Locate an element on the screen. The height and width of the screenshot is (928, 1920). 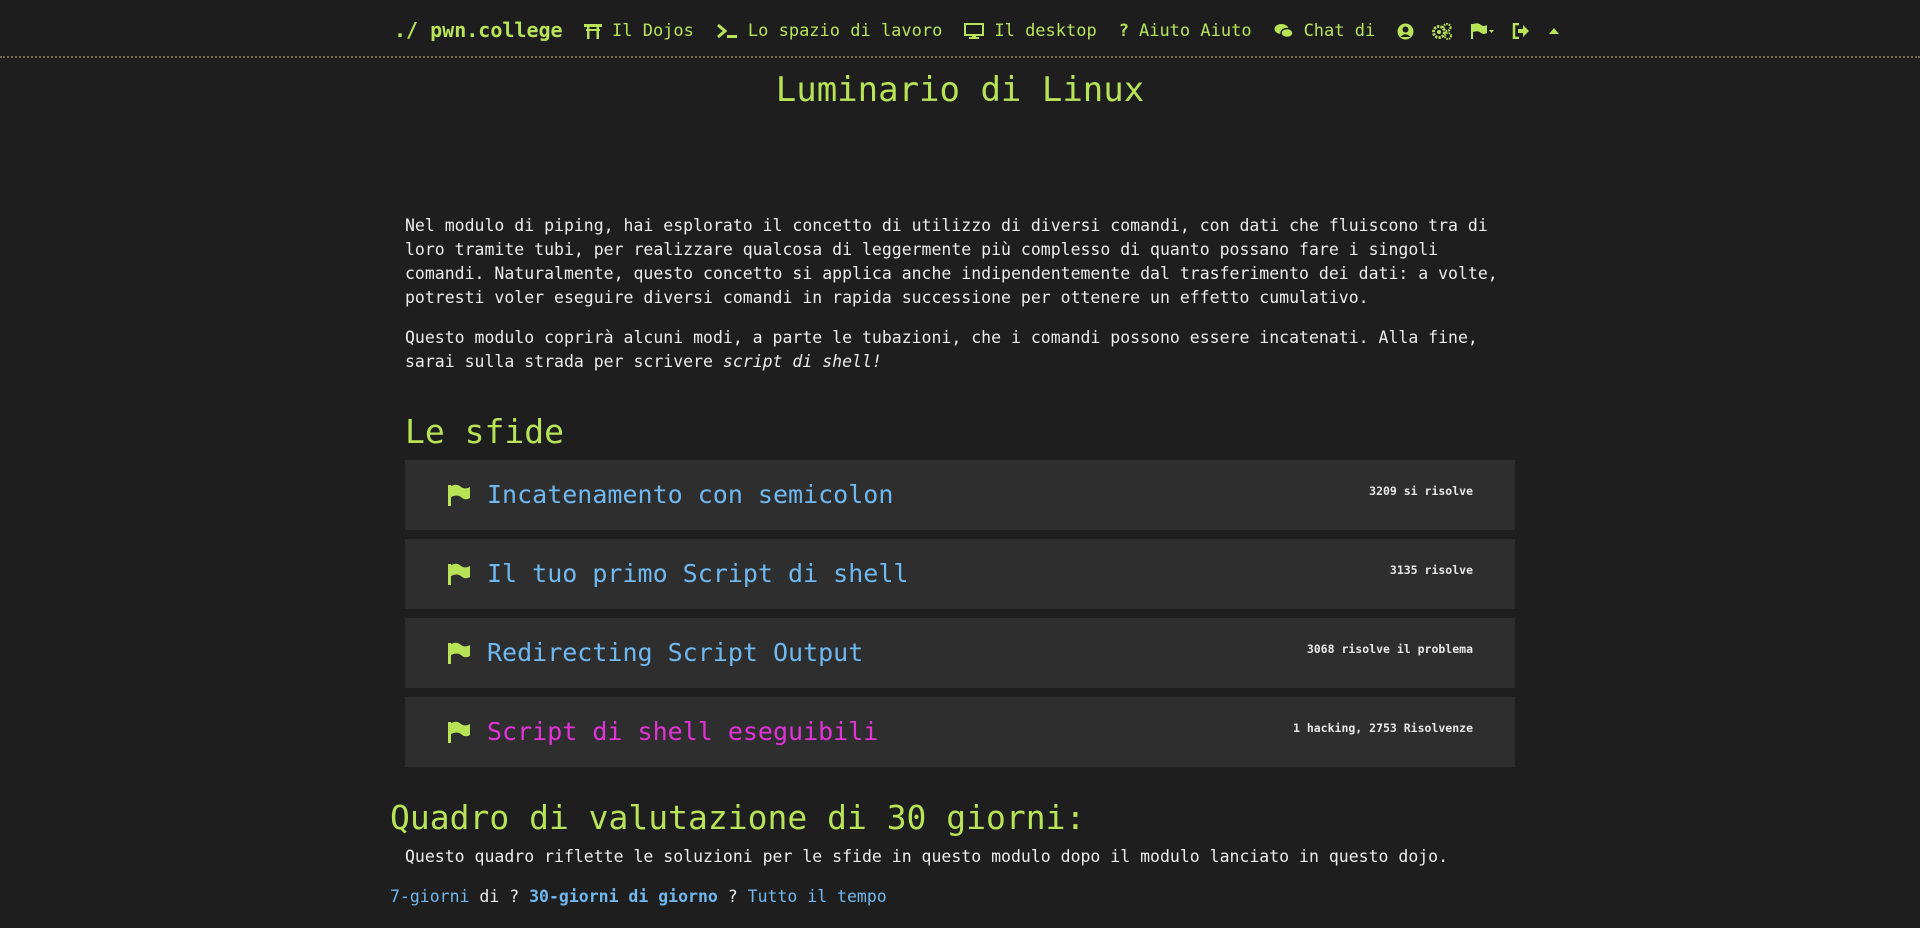
nav-help-label: Aiuto Aiuto is located at coordinates (1195, 31).